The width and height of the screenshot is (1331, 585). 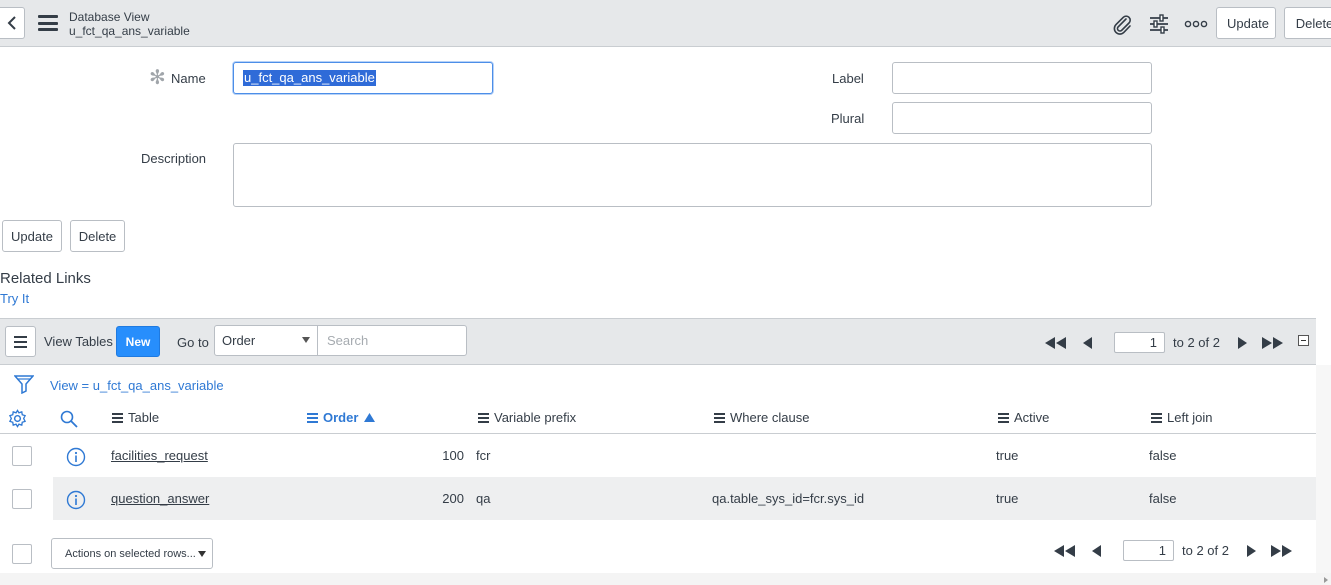 What do you see at coordinates (483, 498) in the screenshot?
I see `prefix-cell: qa` at bounding box center [483, 498].